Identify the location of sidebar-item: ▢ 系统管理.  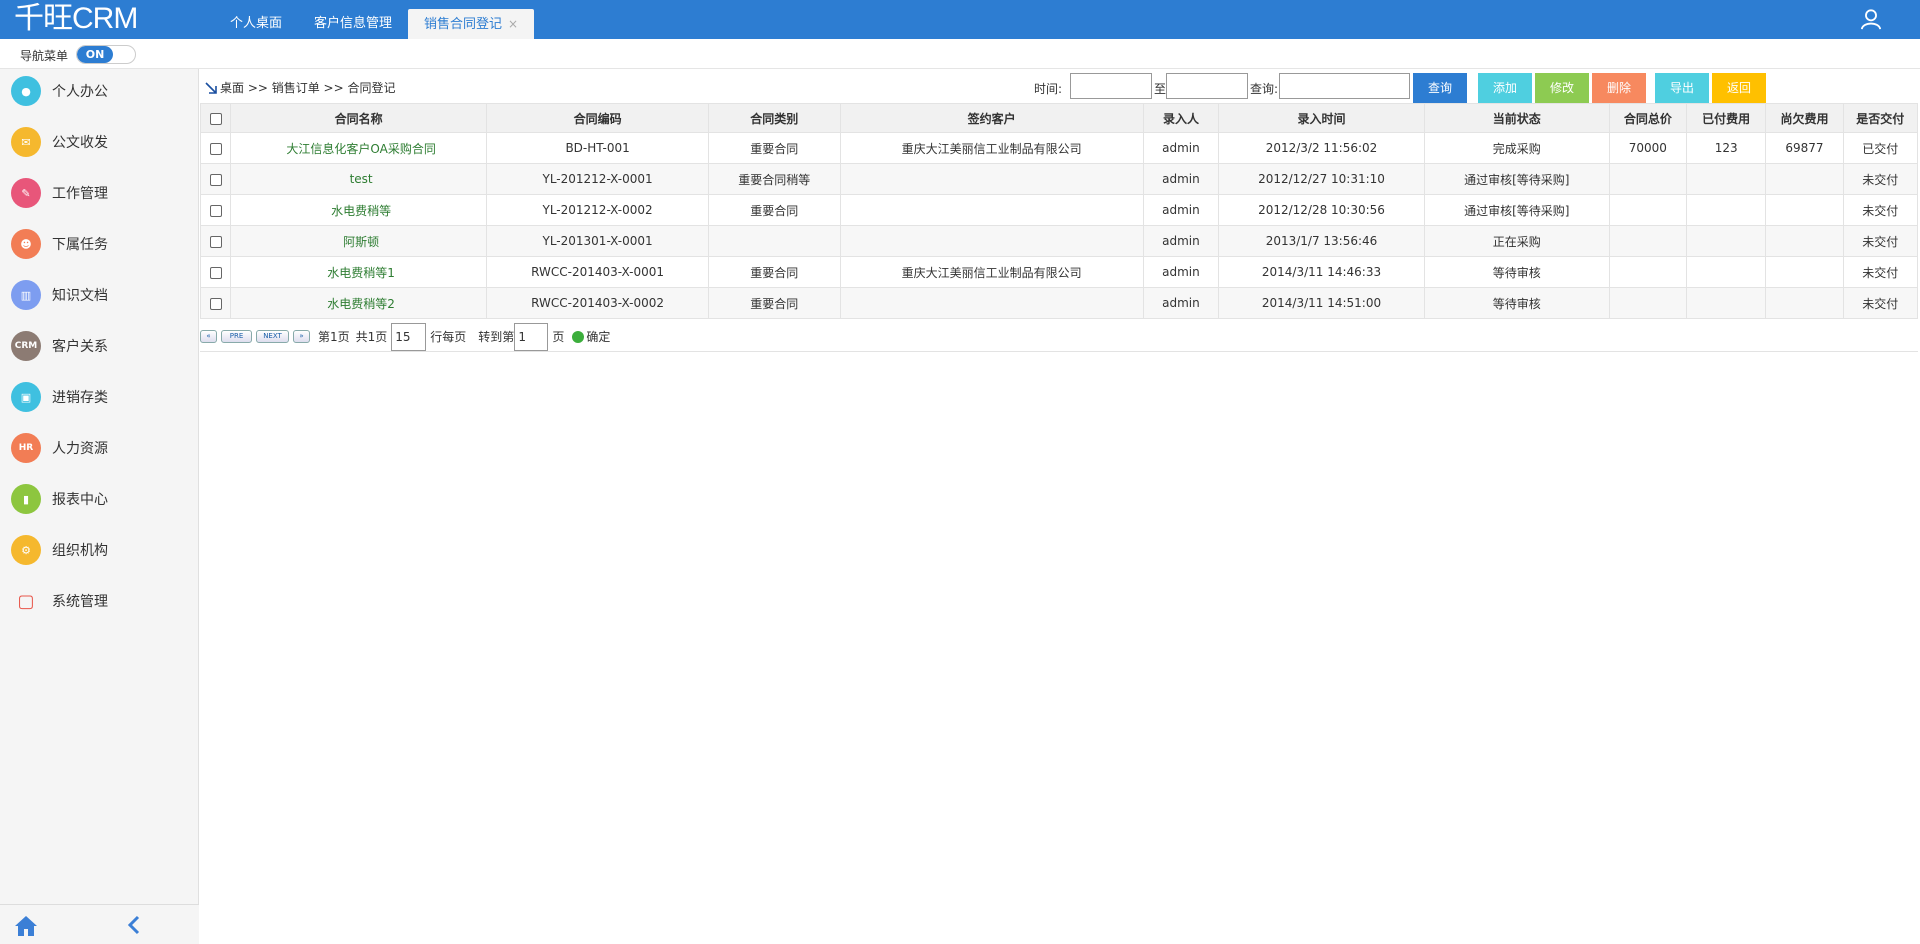
(99, 601).